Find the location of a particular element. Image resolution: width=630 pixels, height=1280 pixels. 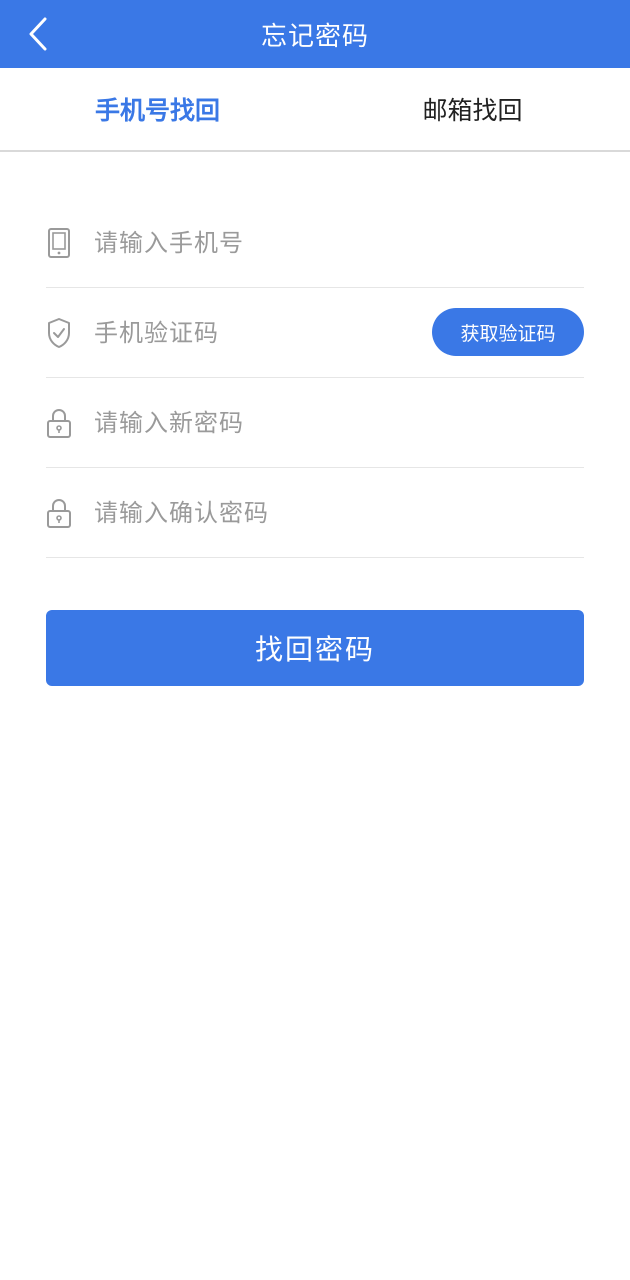

phone-icon is located at coordinates (59, 243).